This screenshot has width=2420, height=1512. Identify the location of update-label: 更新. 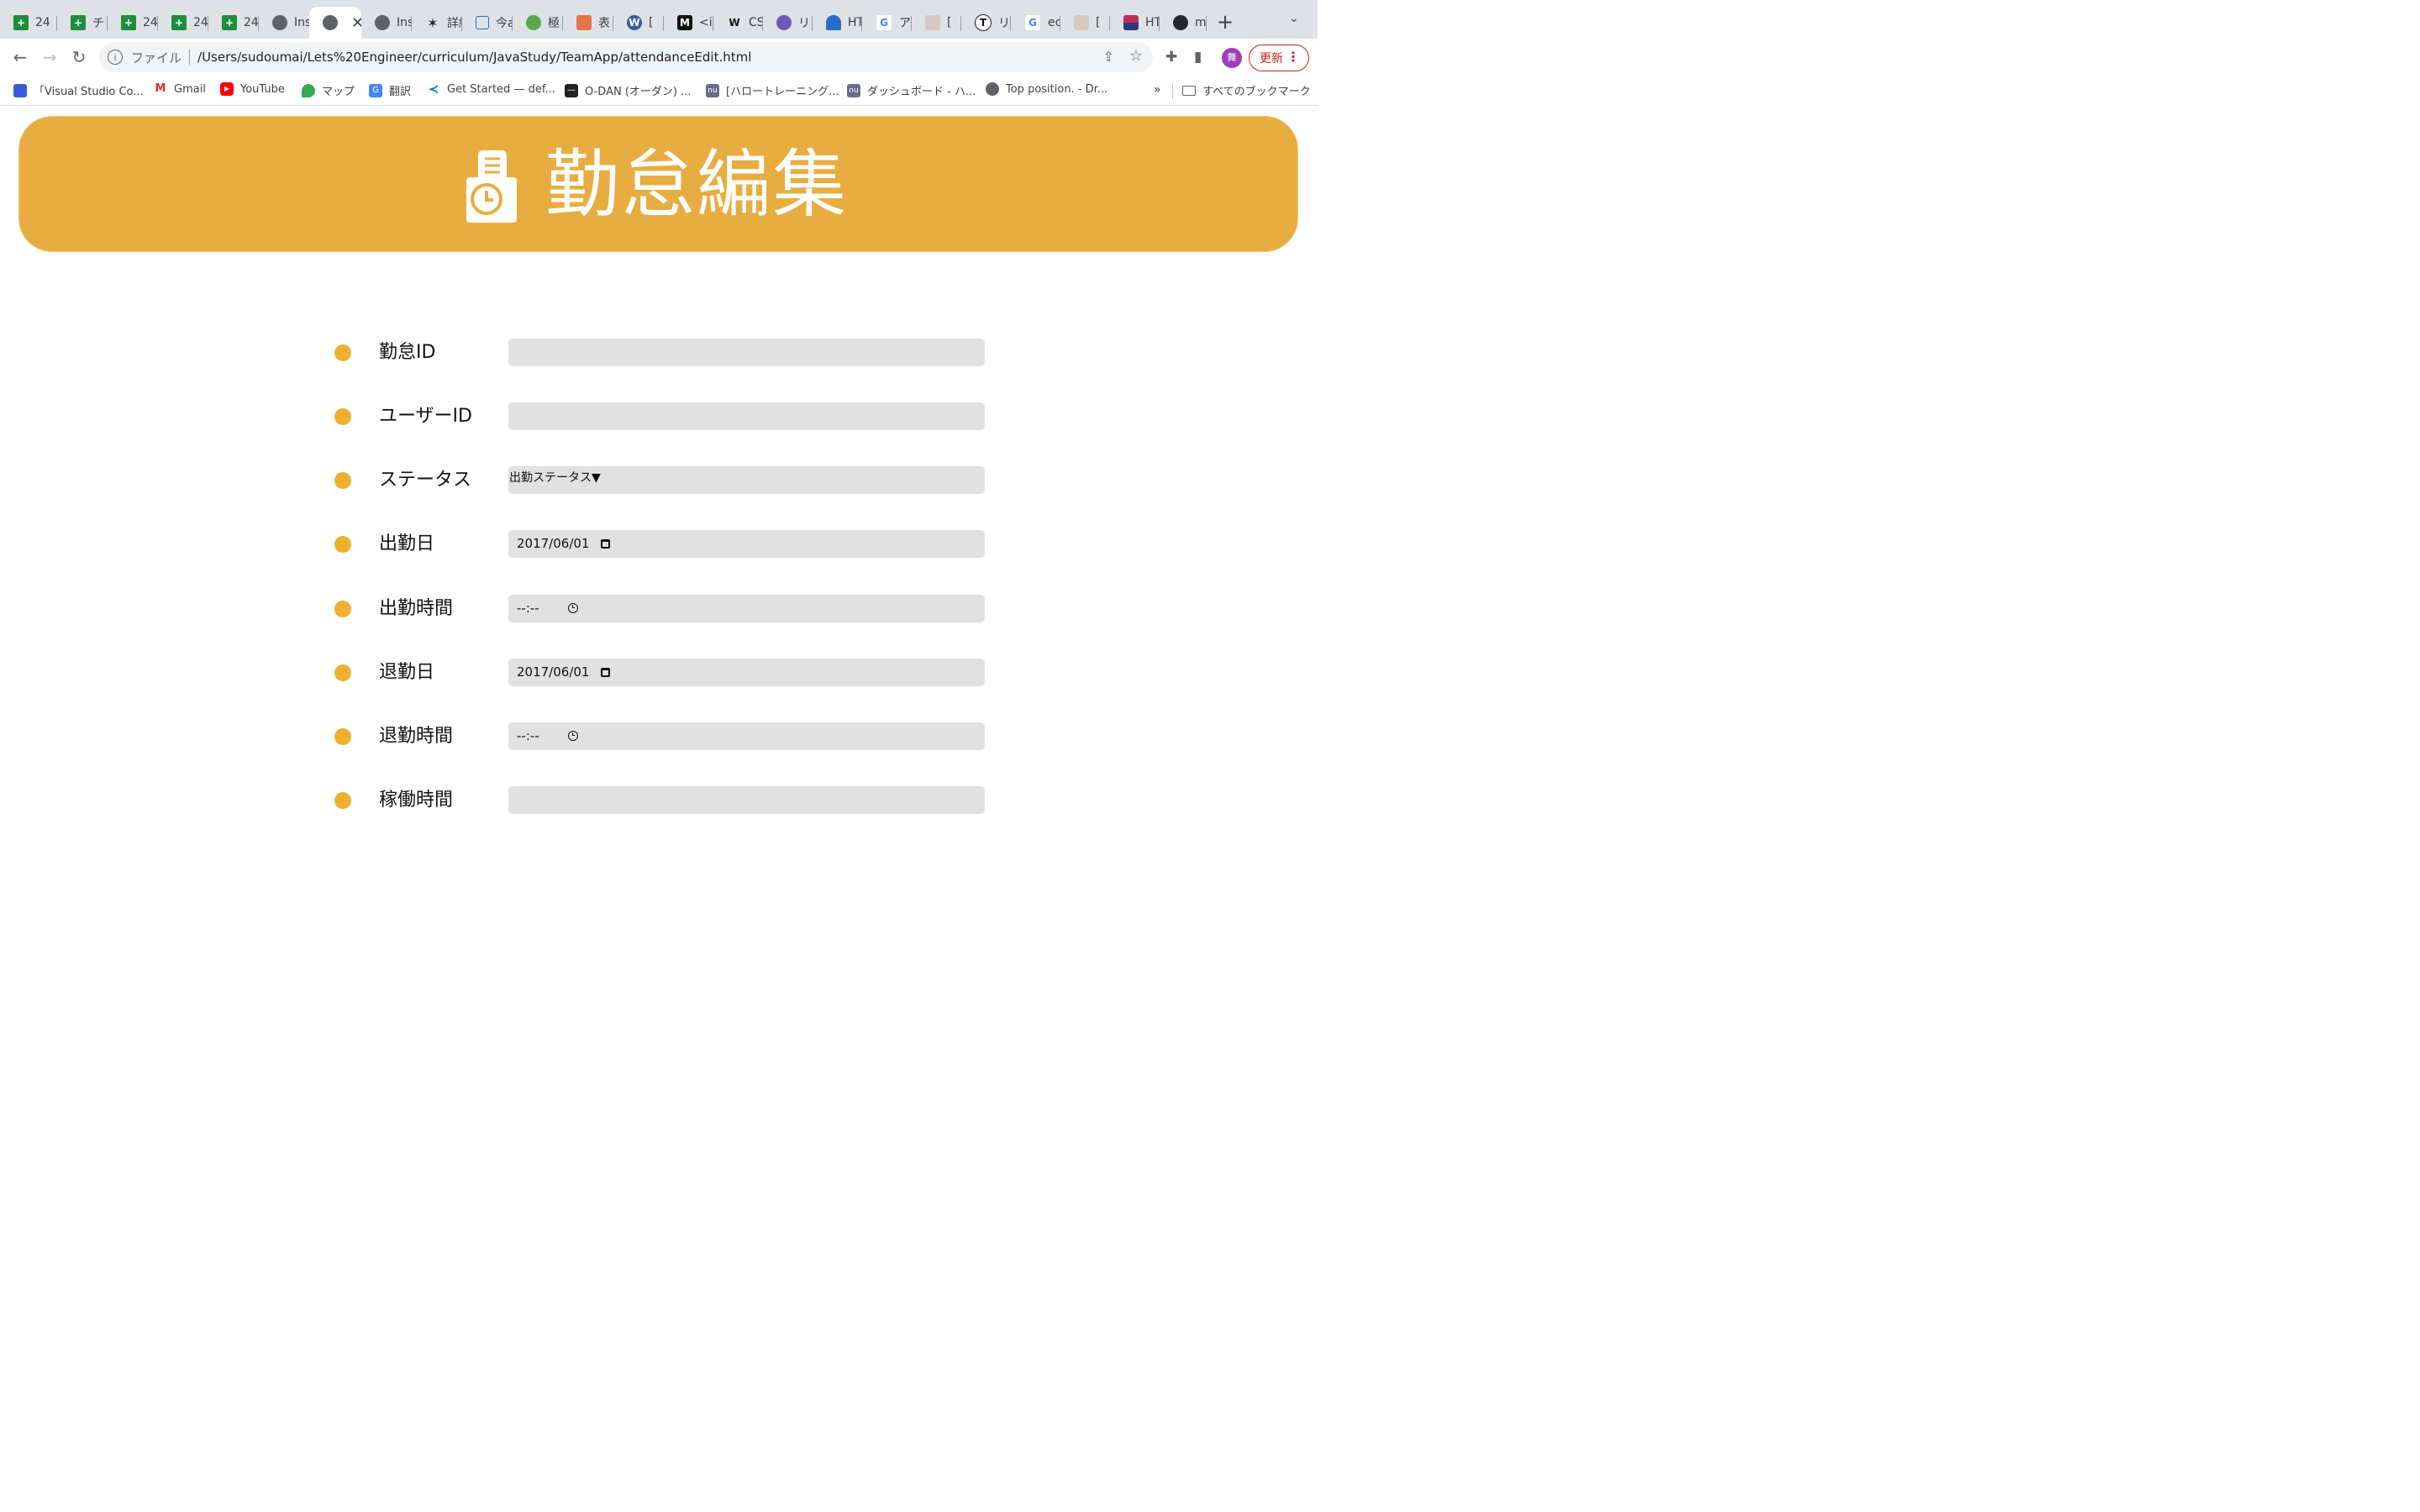
(1271, 59).